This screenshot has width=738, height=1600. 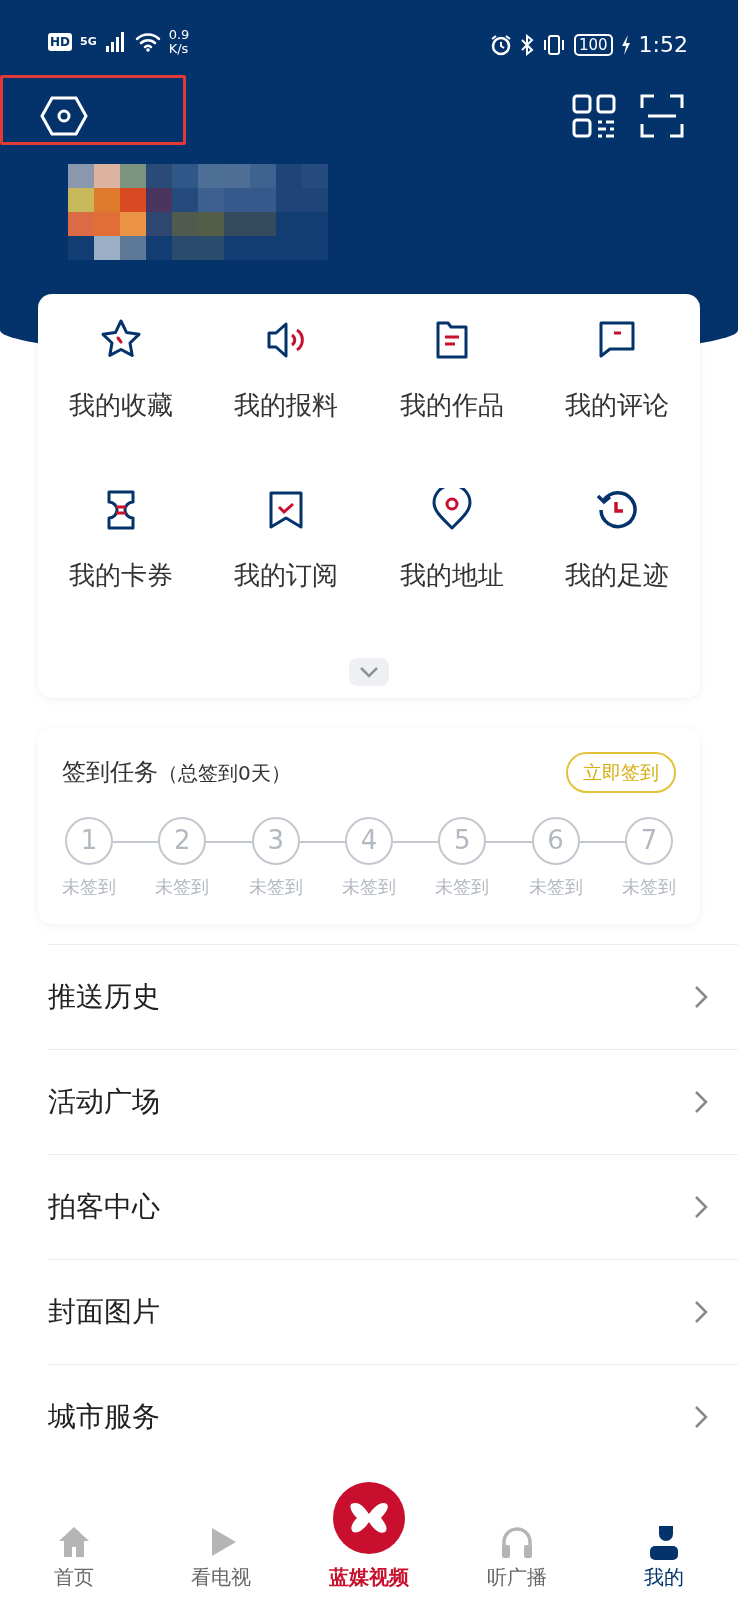 I want to click on day-circle: 7, so click(x=648, y=840).